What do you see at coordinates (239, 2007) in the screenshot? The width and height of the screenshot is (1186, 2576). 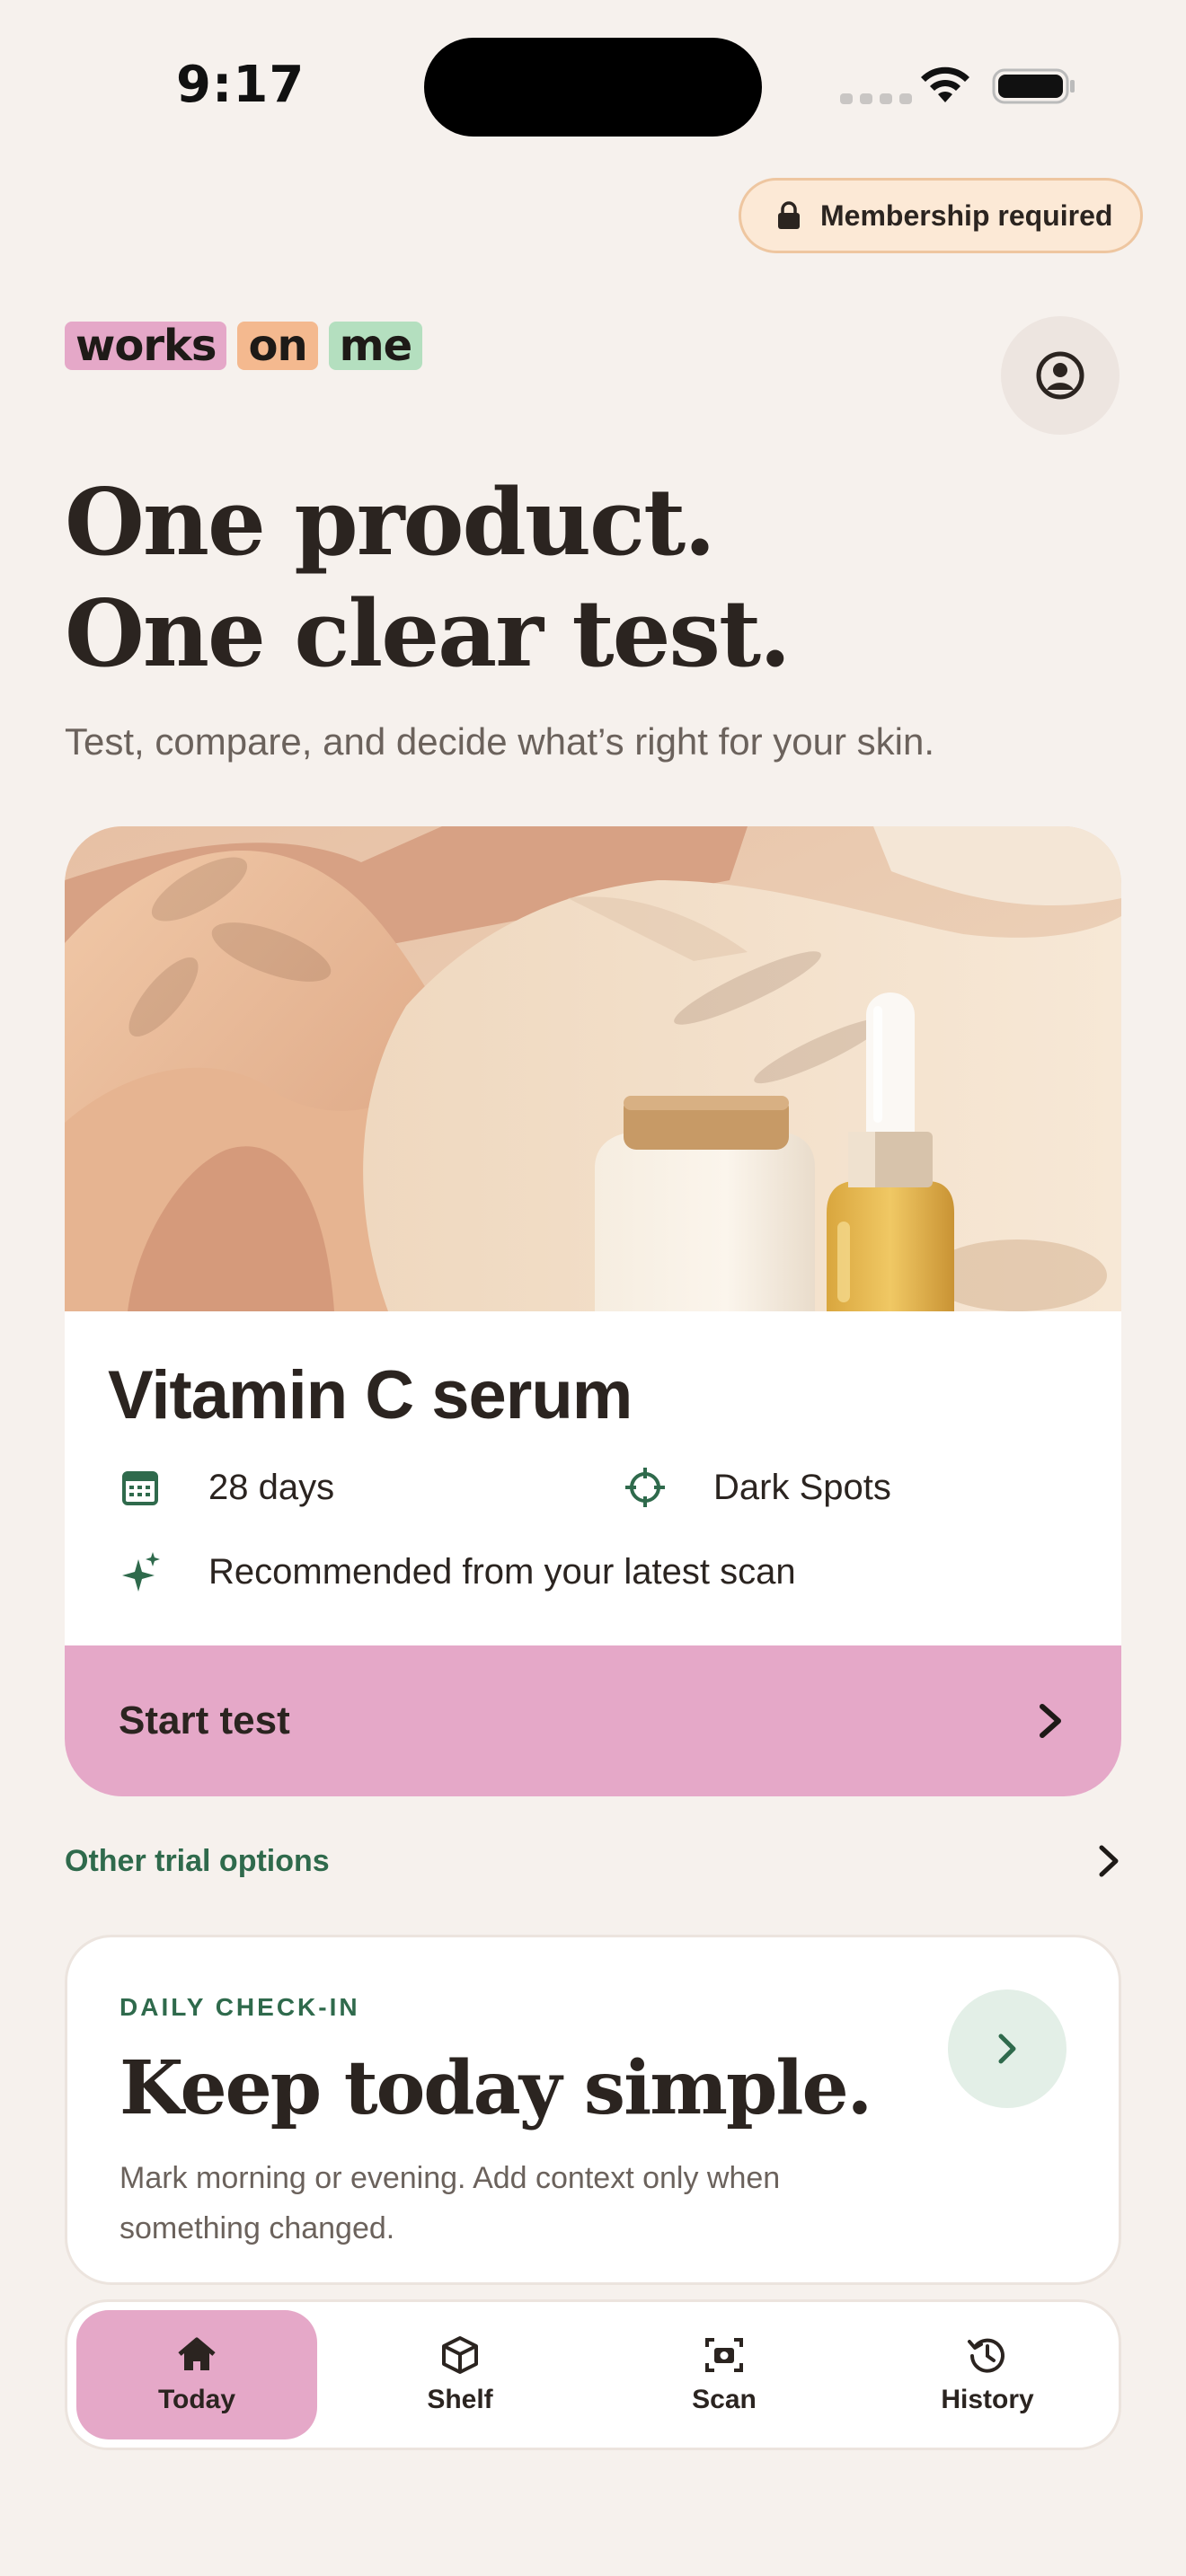 I see `checkin-eyebrow: DAILY CHECK-IN` at bounding box center [239, 2007].